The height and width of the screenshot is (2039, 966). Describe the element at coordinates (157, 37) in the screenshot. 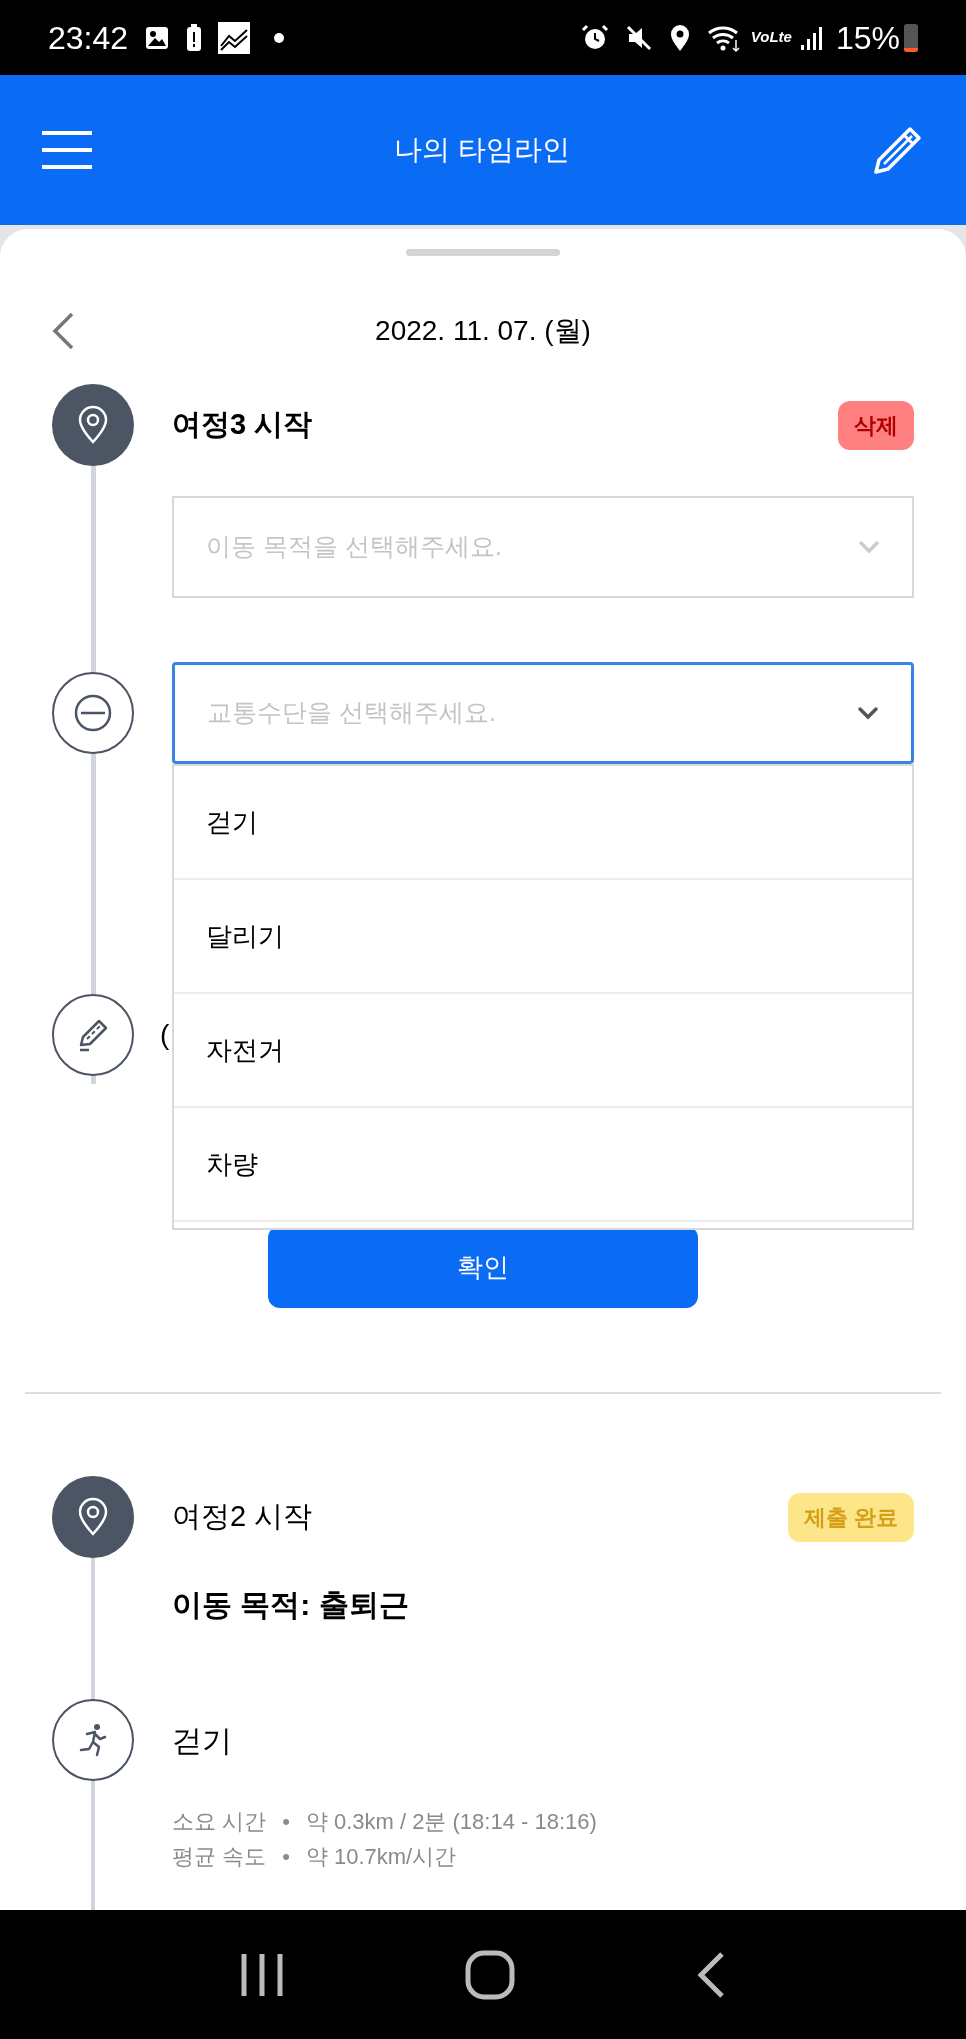

I see `image-icon` at that location.